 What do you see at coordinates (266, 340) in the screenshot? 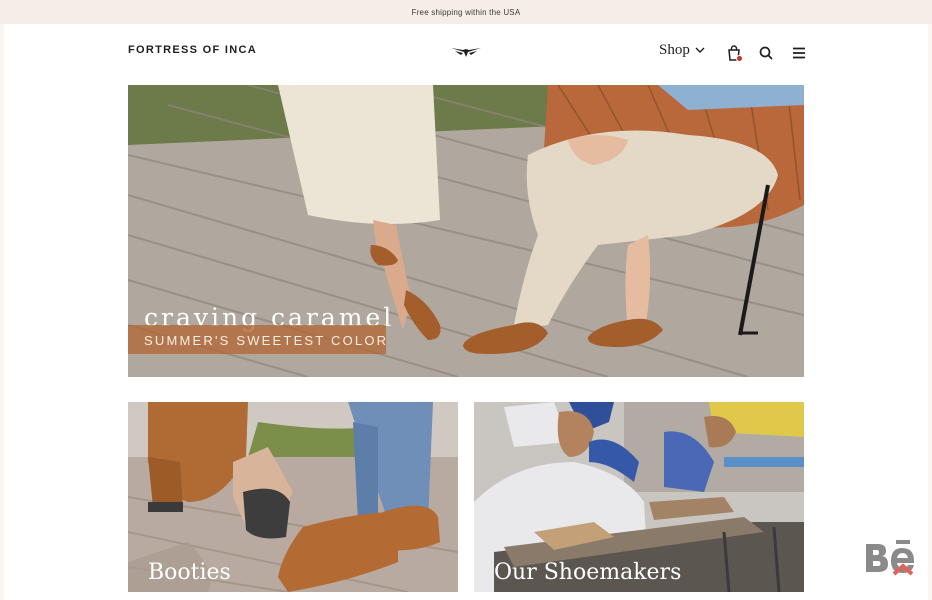
I see `hero-subtitle: SUMMER'S SWEETEST COLOR` at bounding box center [266, 340].